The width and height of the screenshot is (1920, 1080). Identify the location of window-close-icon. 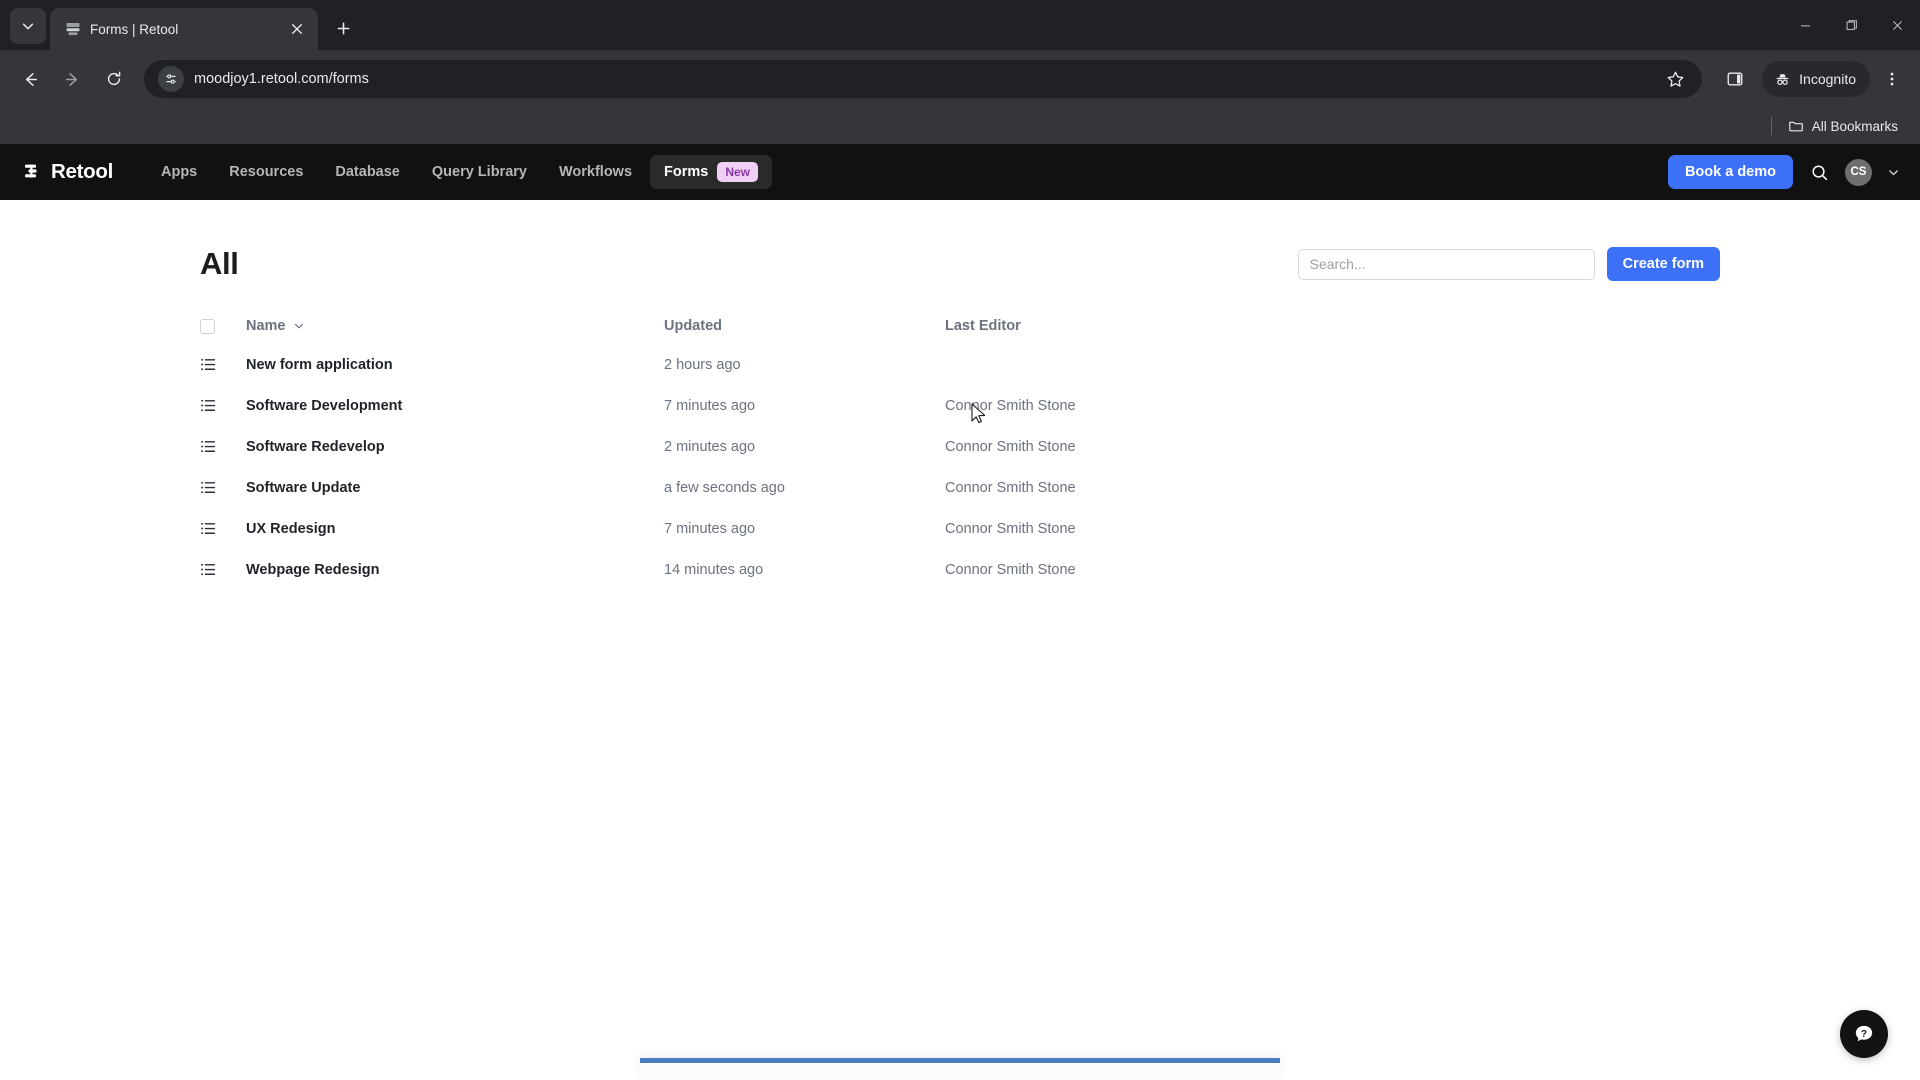
(1897, 25).